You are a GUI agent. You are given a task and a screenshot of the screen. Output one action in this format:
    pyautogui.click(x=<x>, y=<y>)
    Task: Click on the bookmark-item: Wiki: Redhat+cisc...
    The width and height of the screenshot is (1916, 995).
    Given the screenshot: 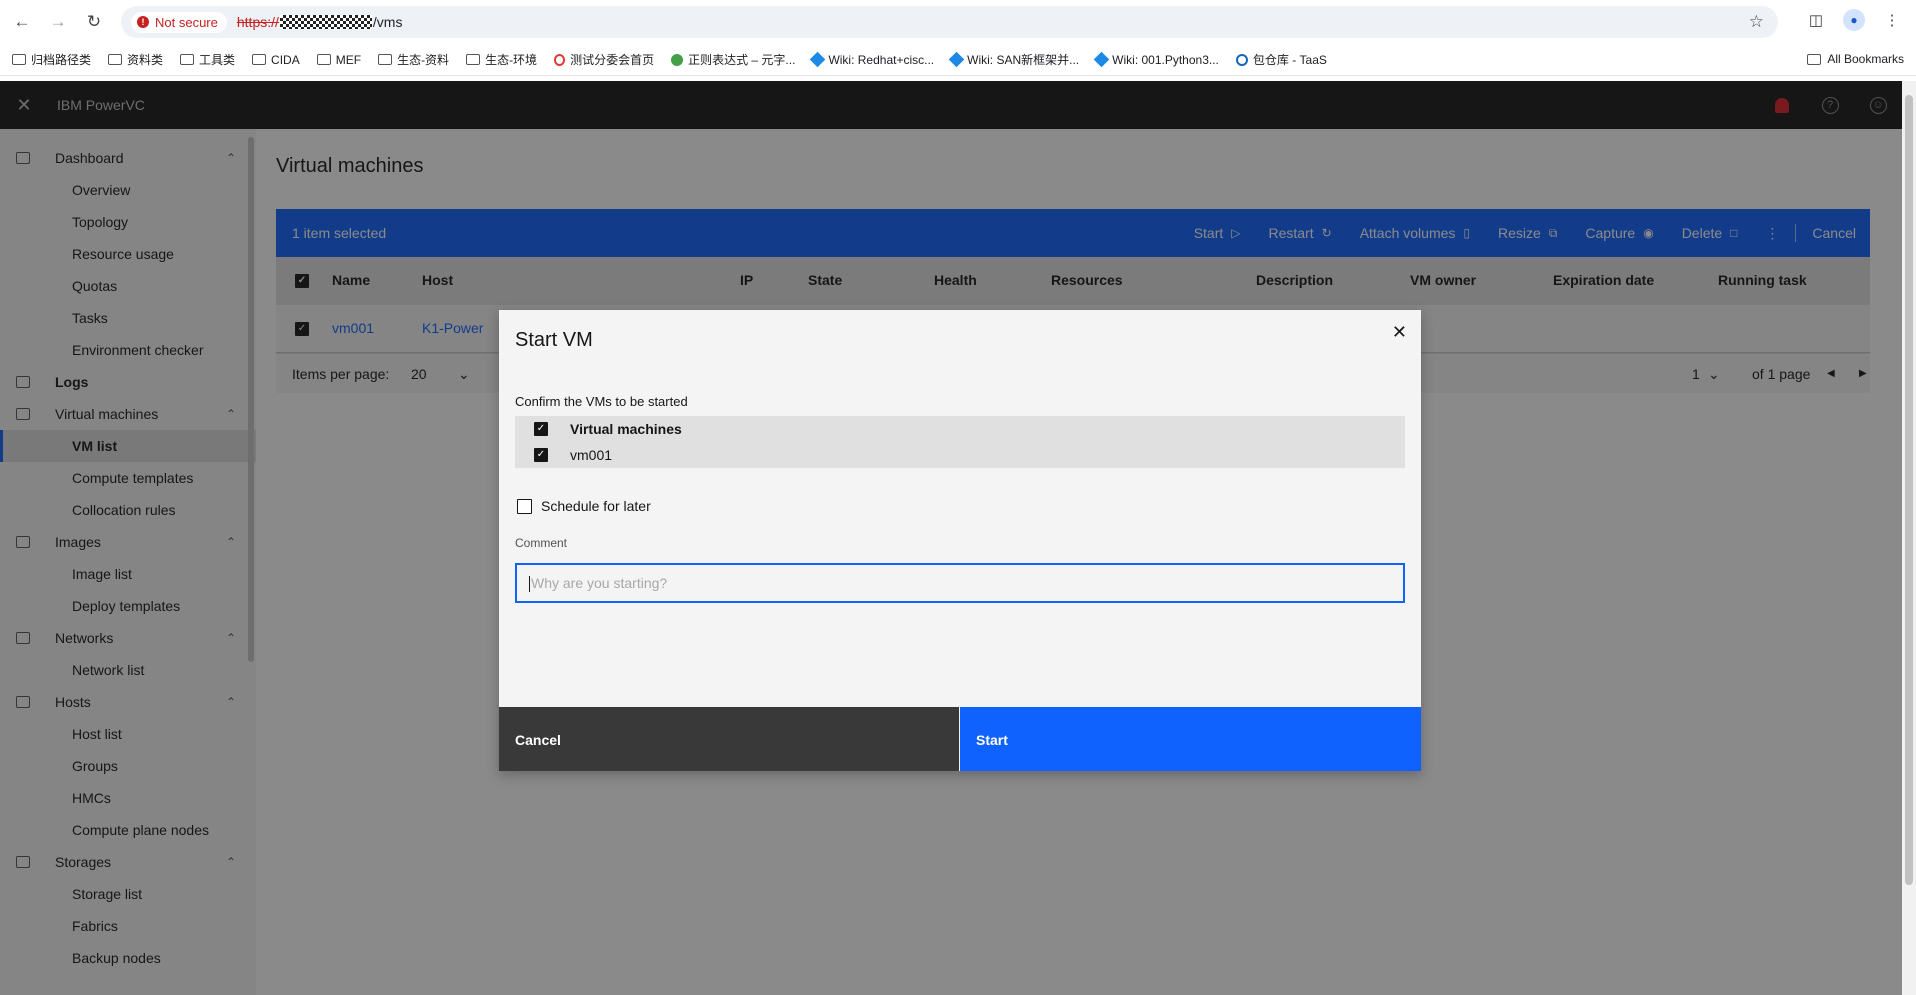 What is the action you would take?
    pyautogui.click(x=872, y=59)
    